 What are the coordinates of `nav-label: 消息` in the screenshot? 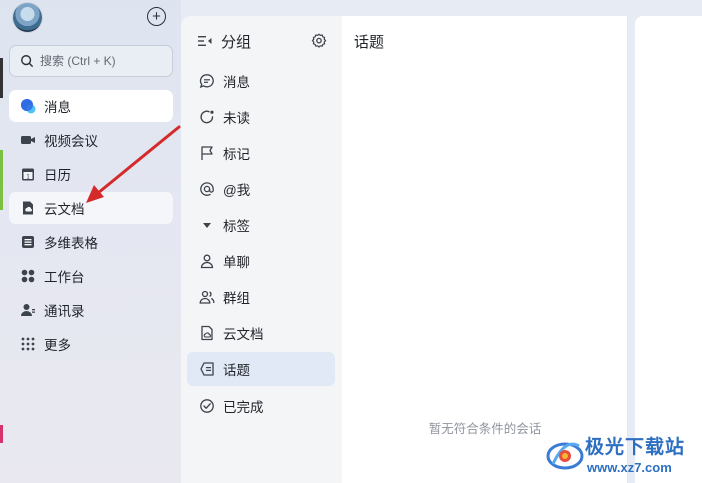 It's located at (57, 107).